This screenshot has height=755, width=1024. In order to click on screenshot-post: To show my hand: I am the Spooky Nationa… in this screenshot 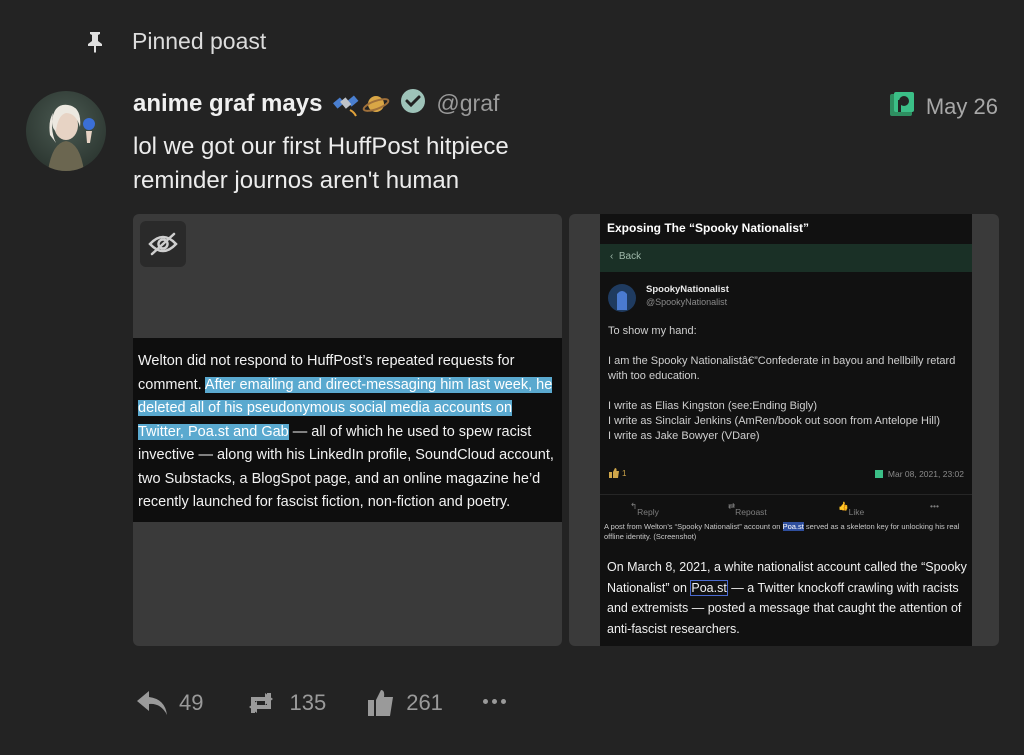, I will do `click(782, 383)`.